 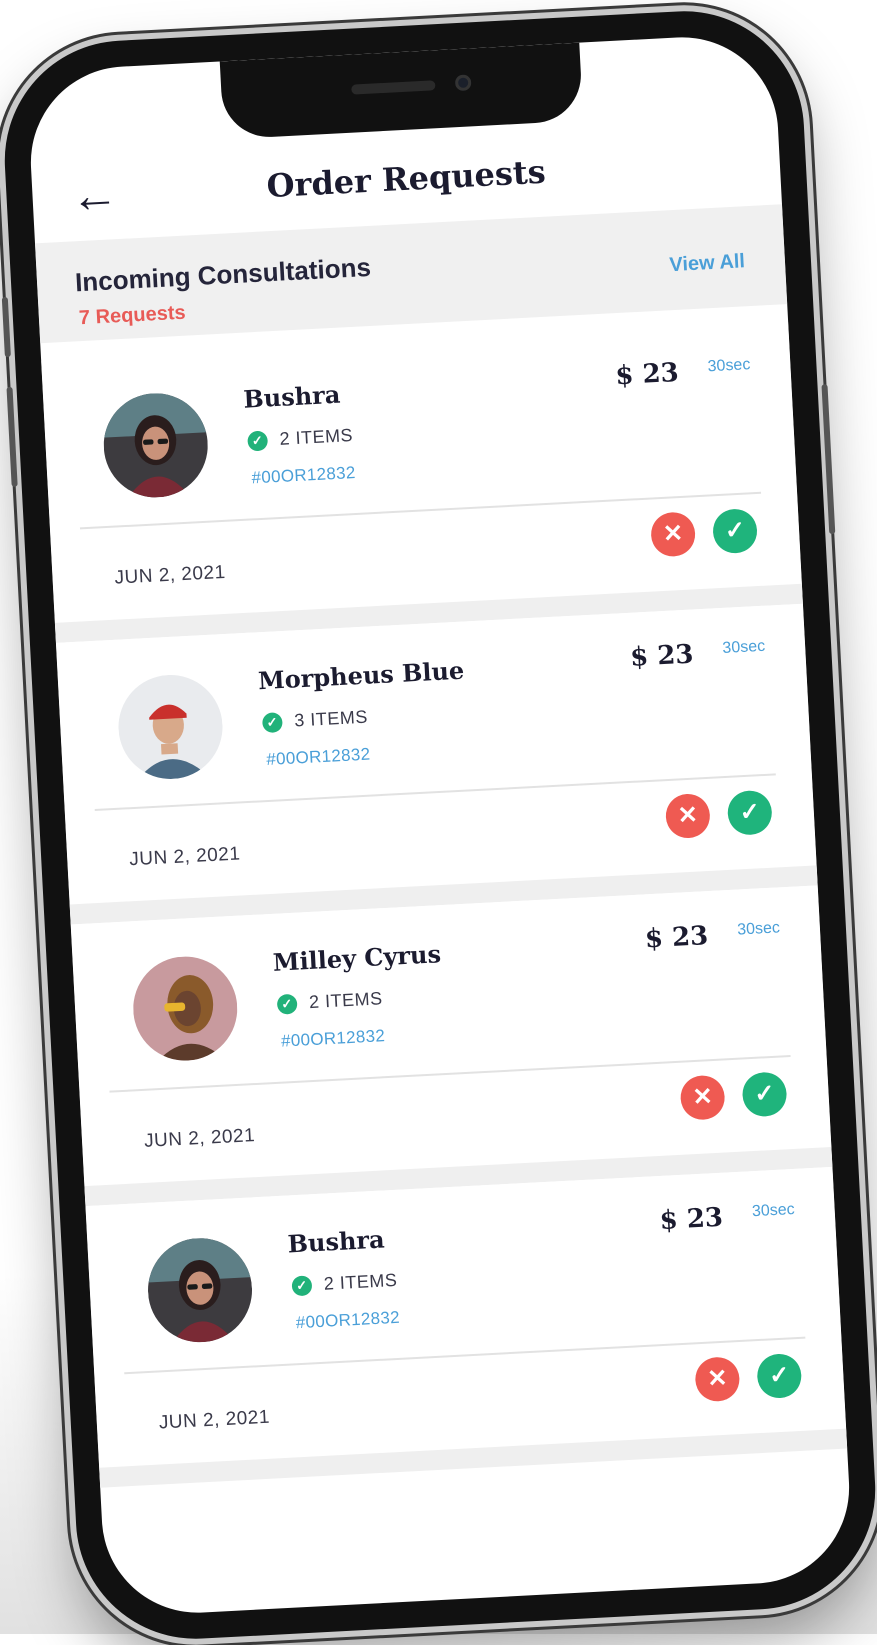 I want to click on man-red-cap-avatar-icon, so click(x=170, y=727).